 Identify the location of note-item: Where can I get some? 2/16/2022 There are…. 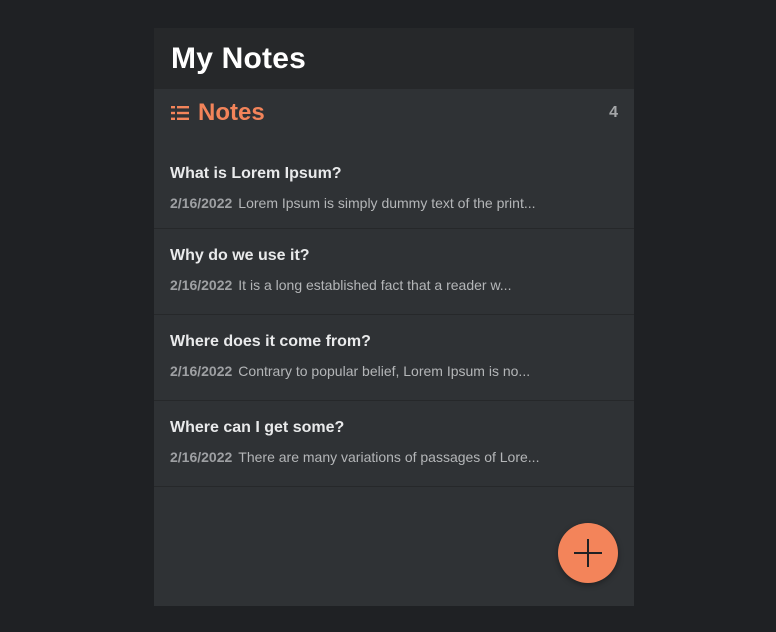
(394, 444).